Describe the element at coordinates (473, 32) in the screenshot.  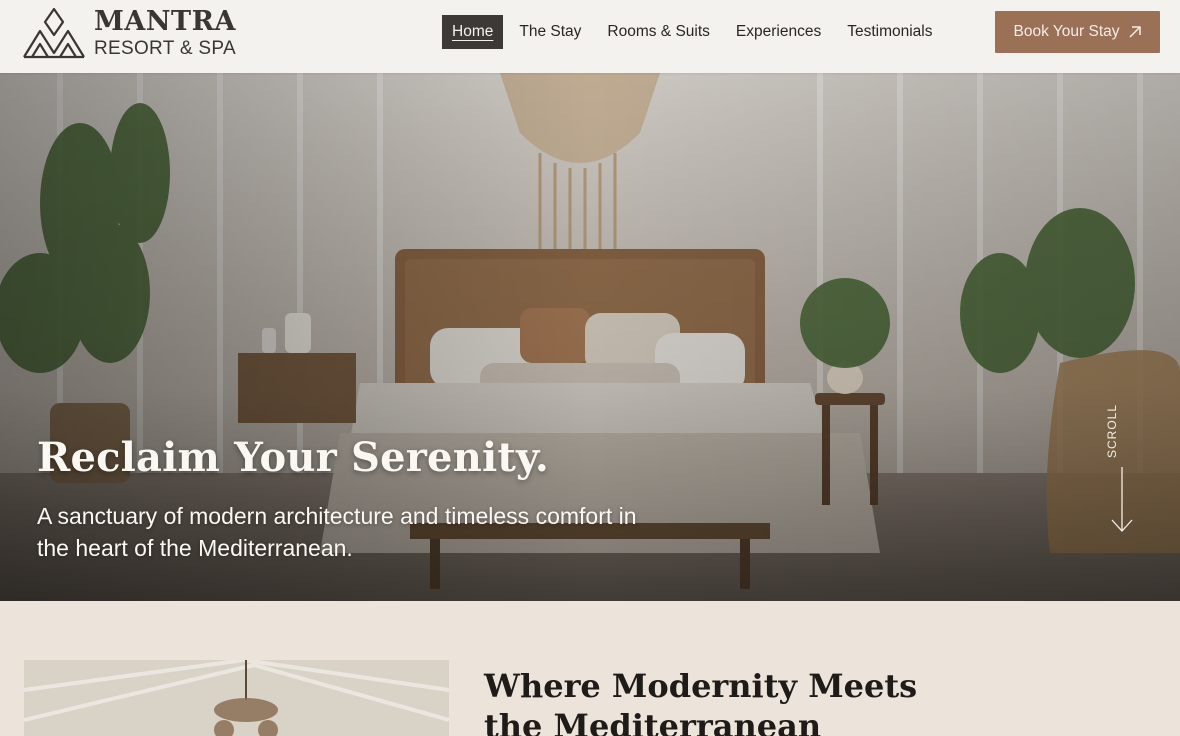
I see `nav-item-home: Home` at that location.